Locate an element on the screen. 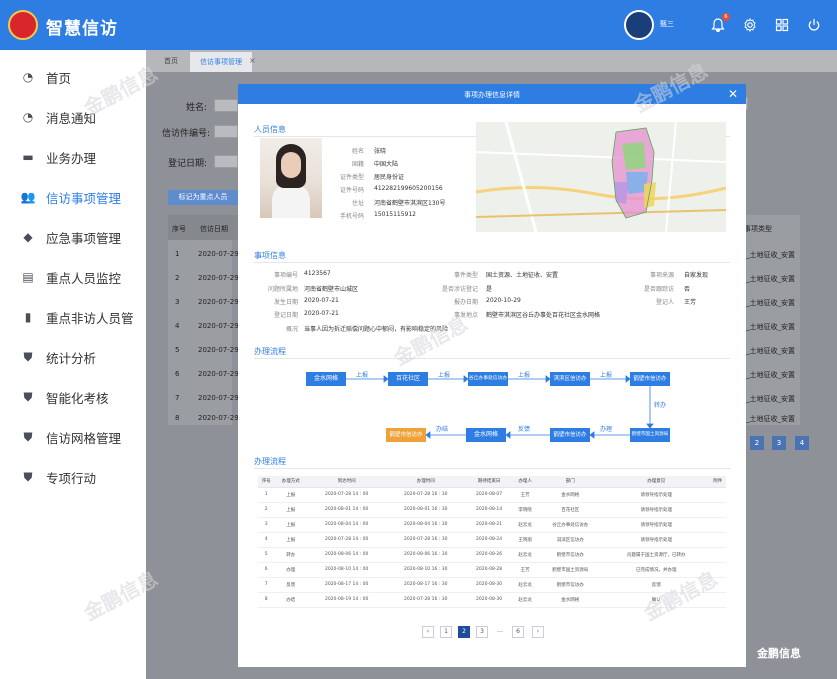  sidebar-item-business: ▬ 业务办理 is located at coordinates (73, 157).